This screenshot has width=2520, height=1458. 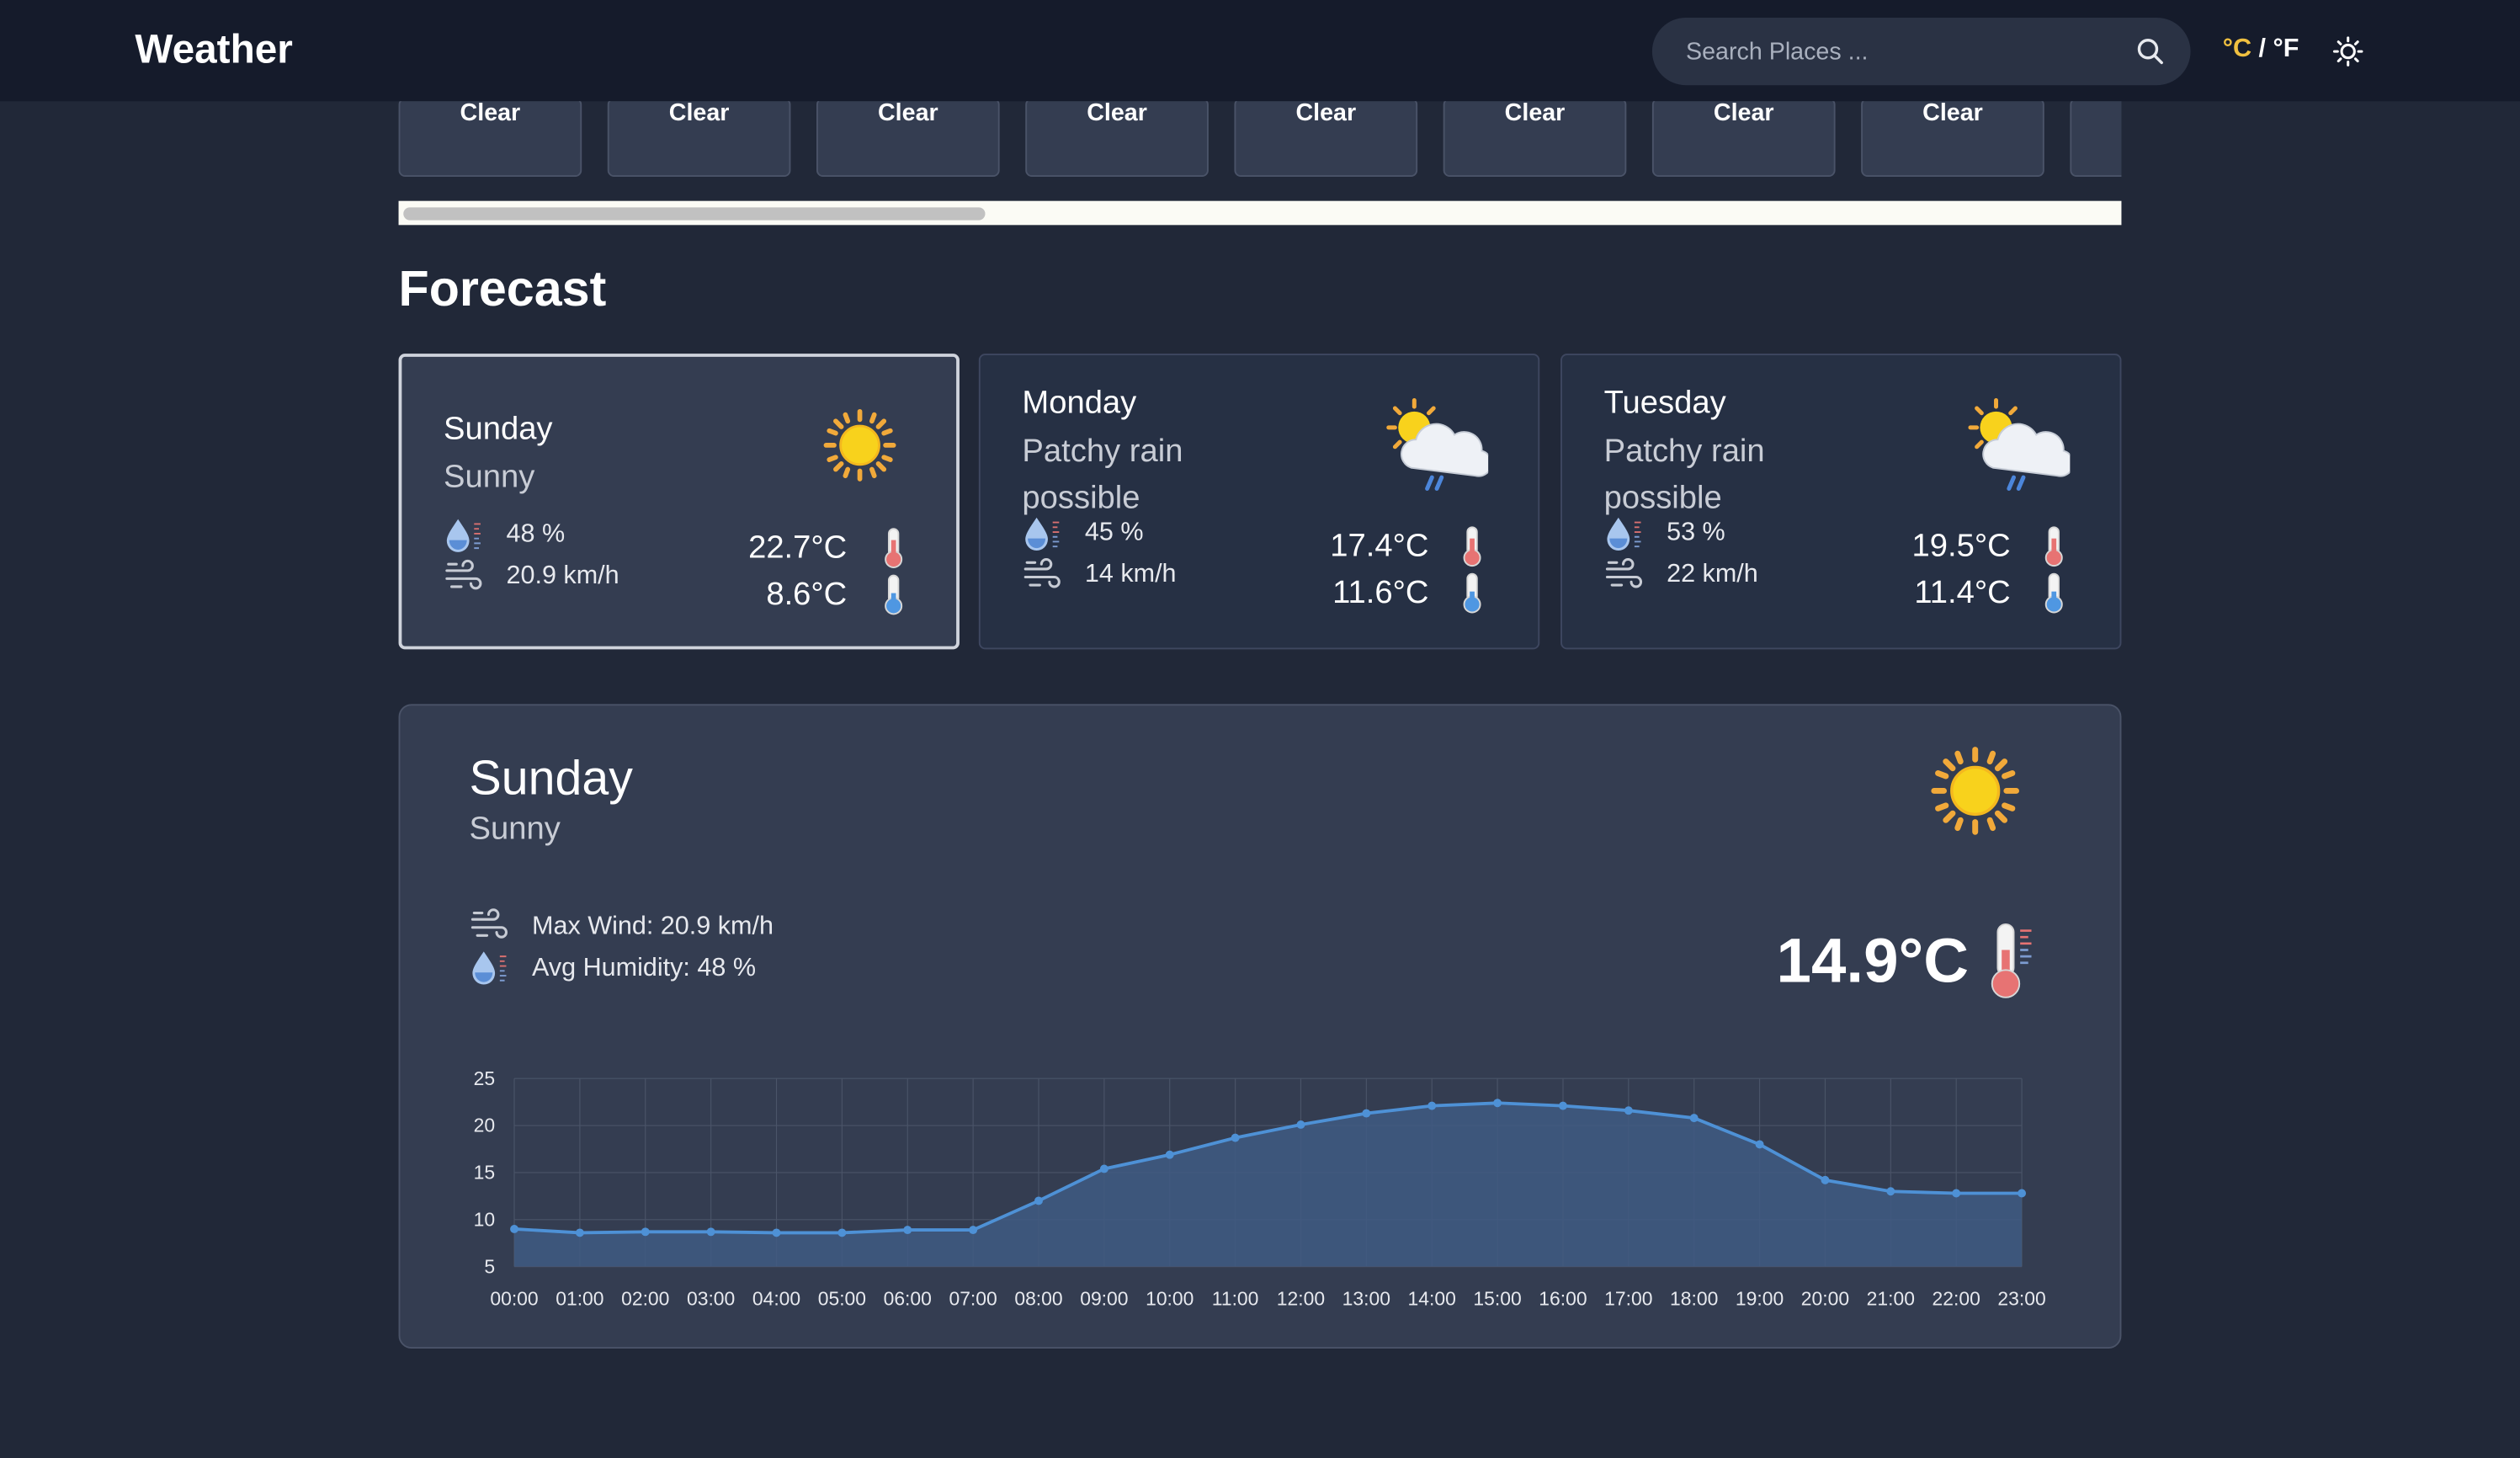 I want to click on min-temp: 8.6°C, so click(x=807, y=595).